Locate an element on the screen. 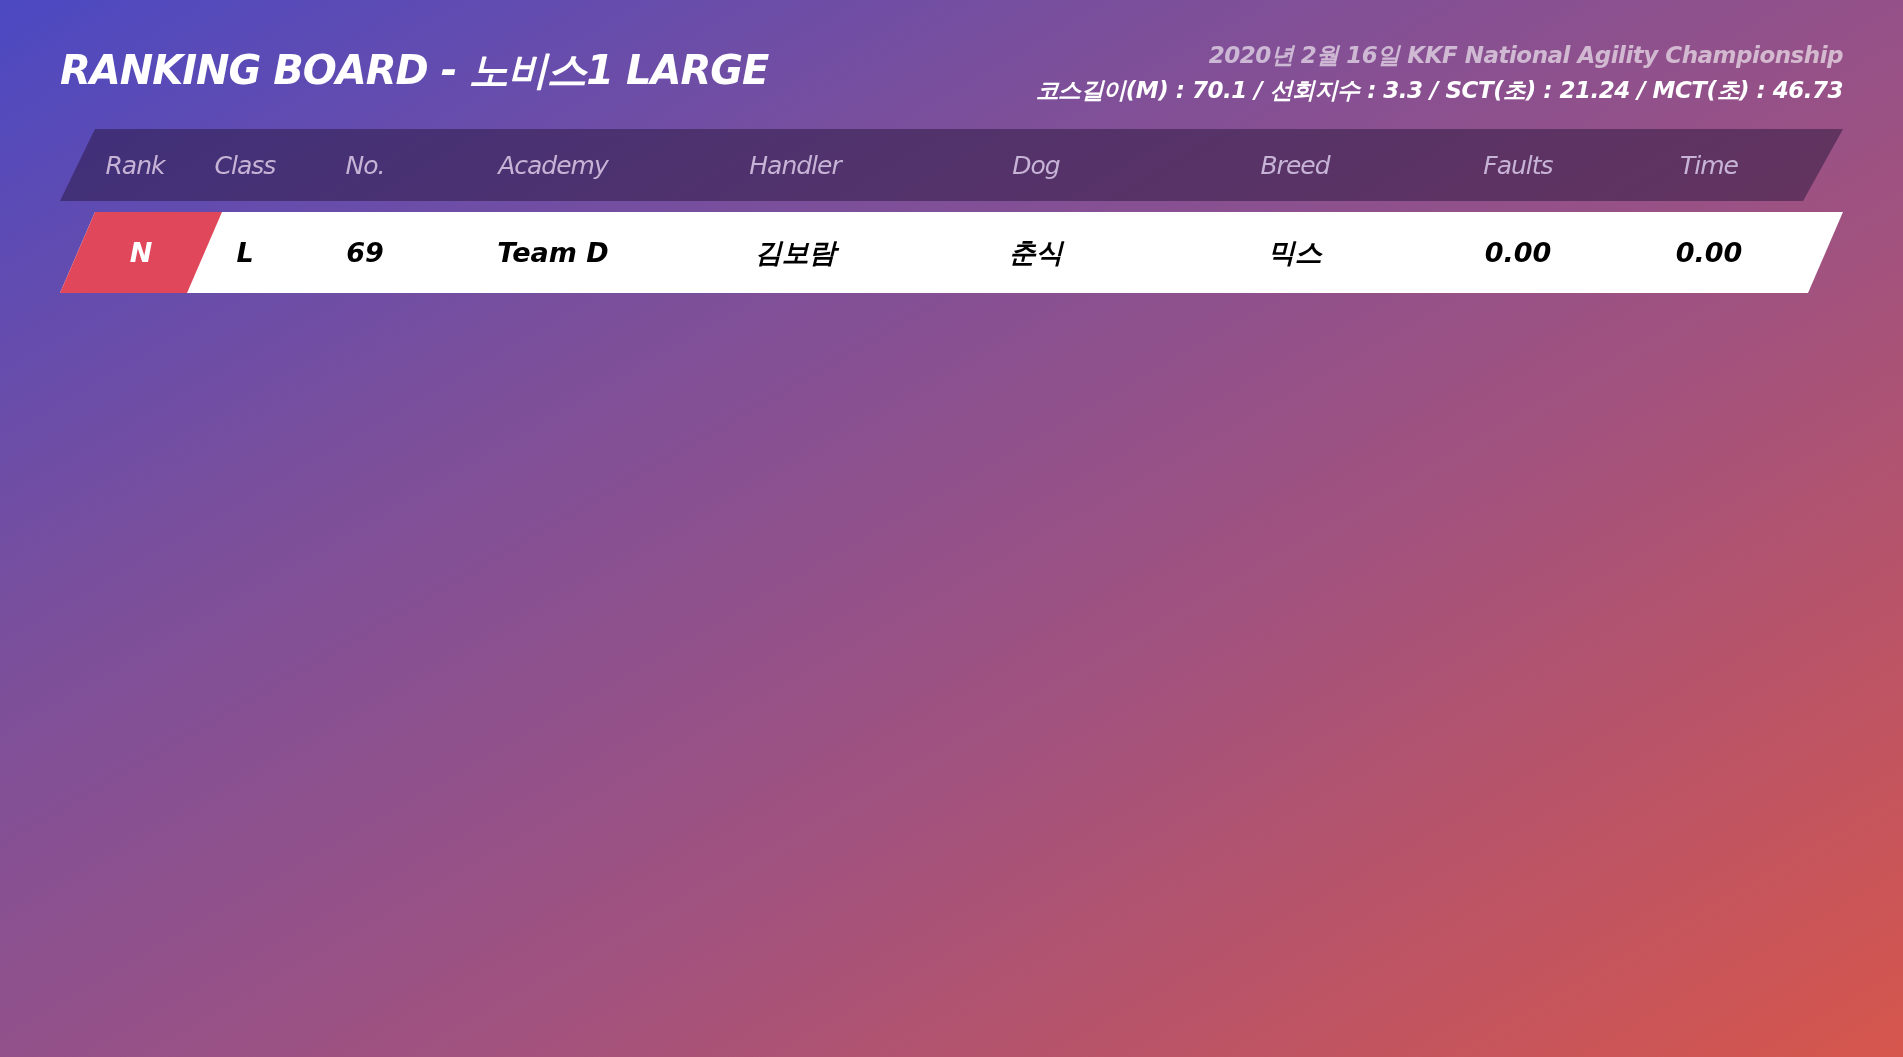  table-cell-text: L is located at coordinates (245, 252).